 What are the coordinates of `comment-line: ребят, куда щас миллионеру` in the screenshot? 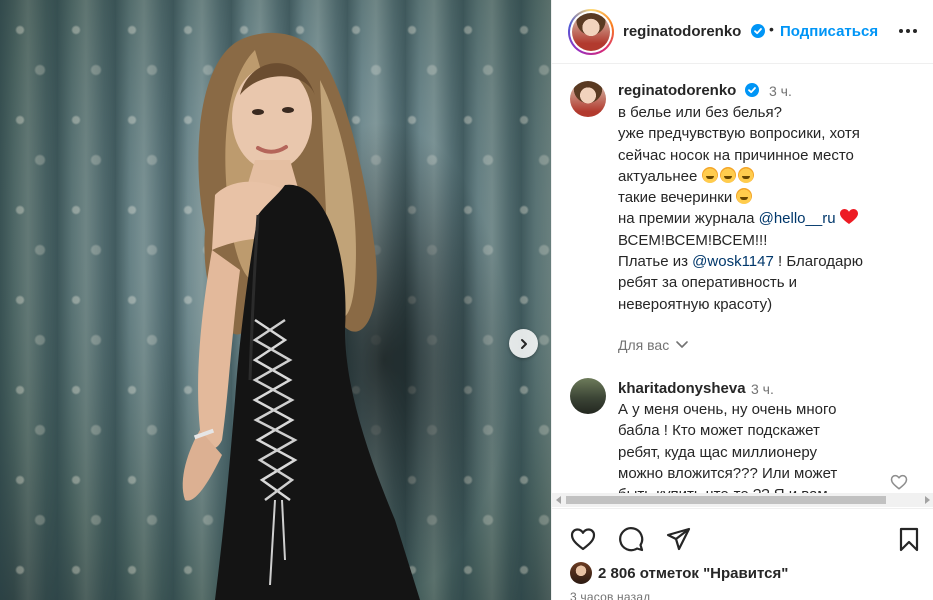 It's located at (718, 452).